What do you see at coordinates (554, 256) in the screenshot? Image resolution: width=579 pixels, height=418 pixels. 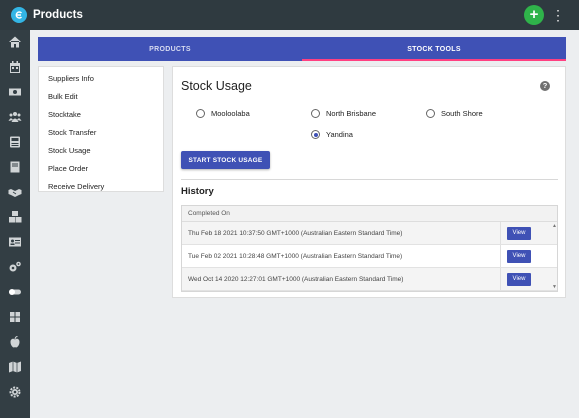 I see `table-scrollbar: ▲ ▼` at bounding box center [554, 256].